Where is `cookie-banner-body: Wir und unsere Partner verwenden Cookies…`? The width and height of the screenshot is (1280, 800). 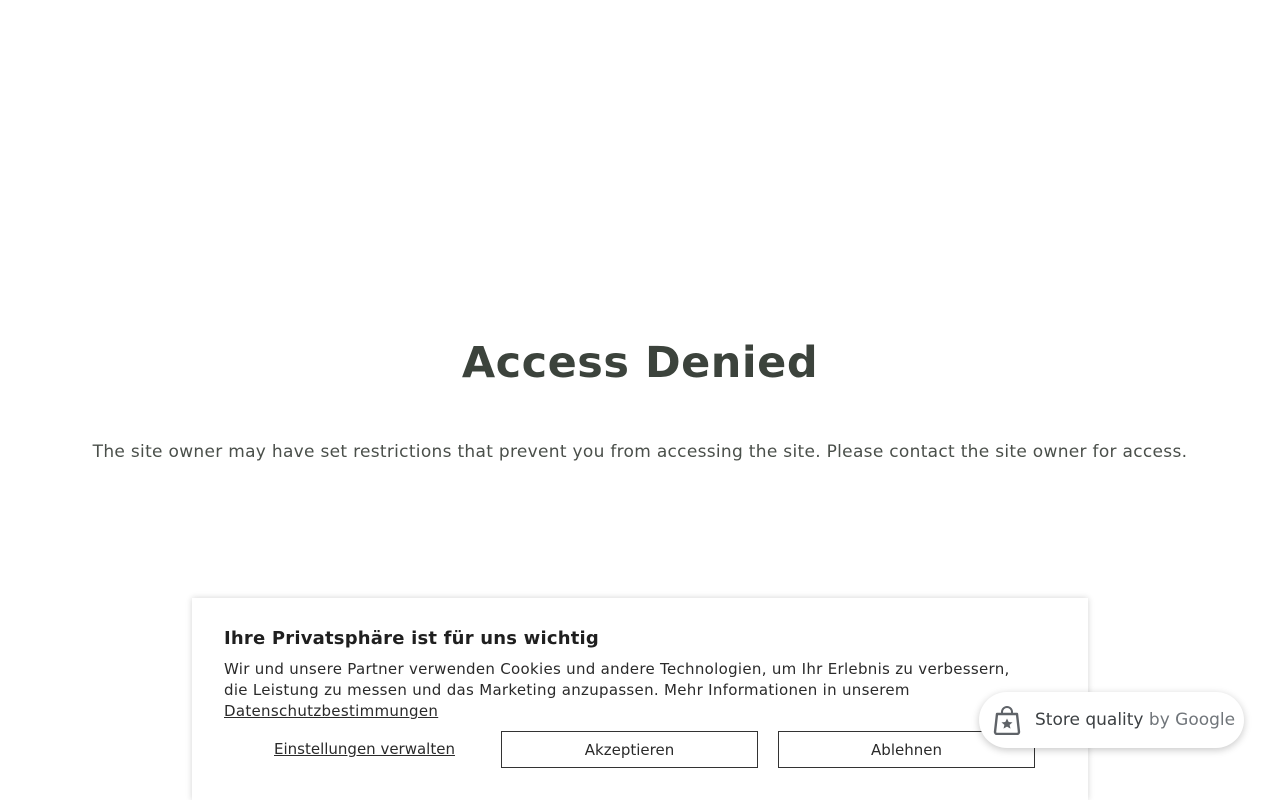 cookie-banner-body: Wir und unsere Partner verwenden Cookies… is located at coordinates (617, 679).